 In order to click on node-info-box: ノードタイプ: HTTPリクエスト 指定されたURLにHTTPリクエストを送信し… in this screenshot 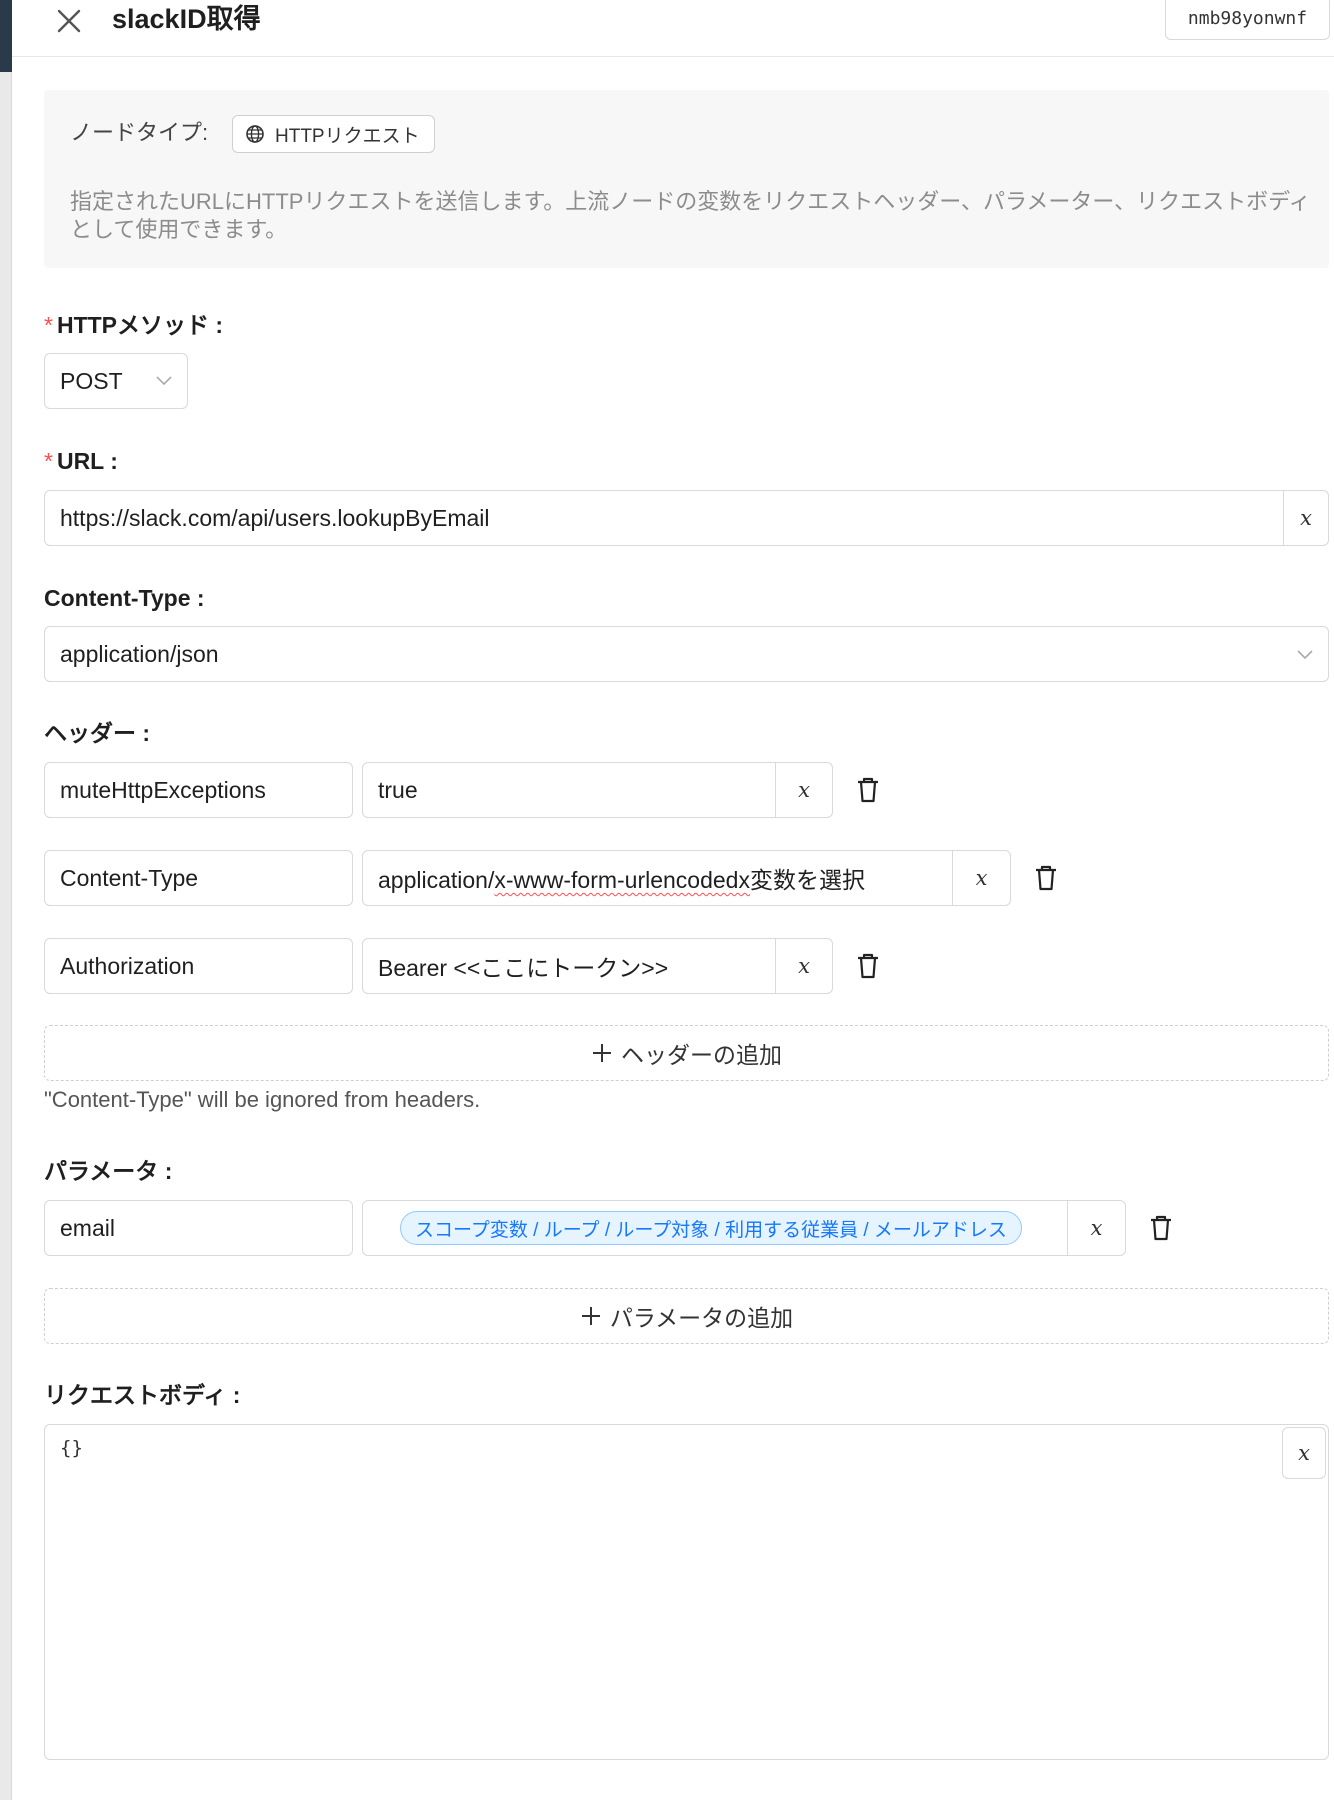, I will do `click(686, 179)`.